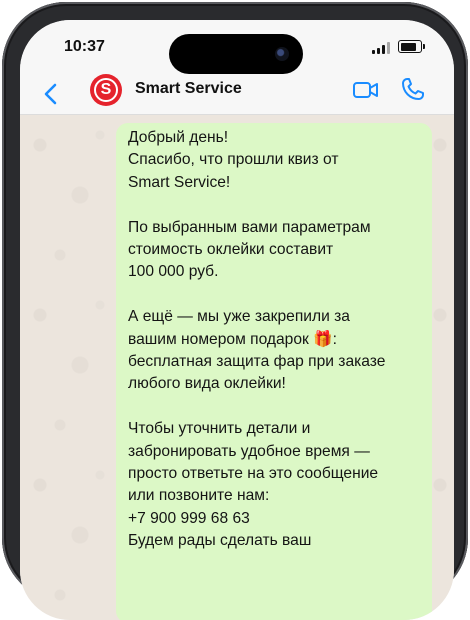  I want to click on phone-number-link: +7 900 999 68 63, so click(274, 519).